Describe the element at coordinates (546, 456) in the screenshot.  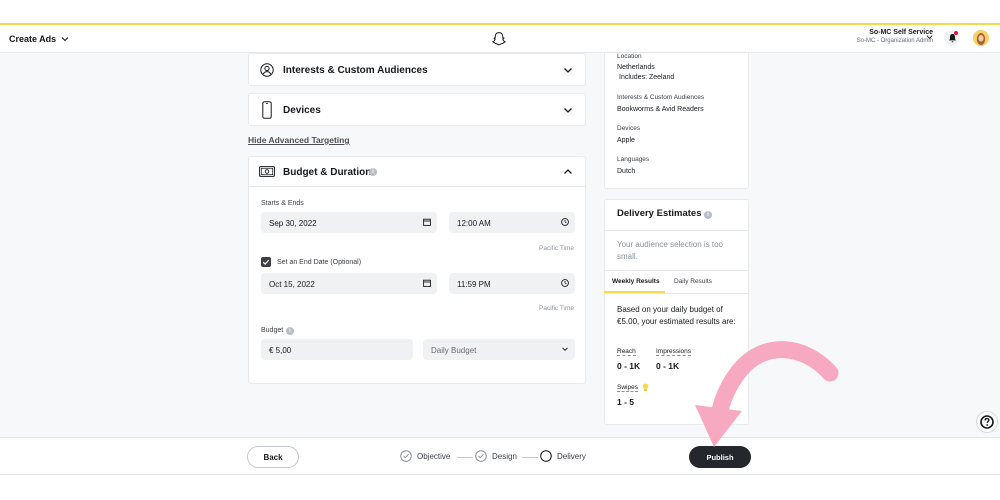
I see `empty-circle-icon` at that location.